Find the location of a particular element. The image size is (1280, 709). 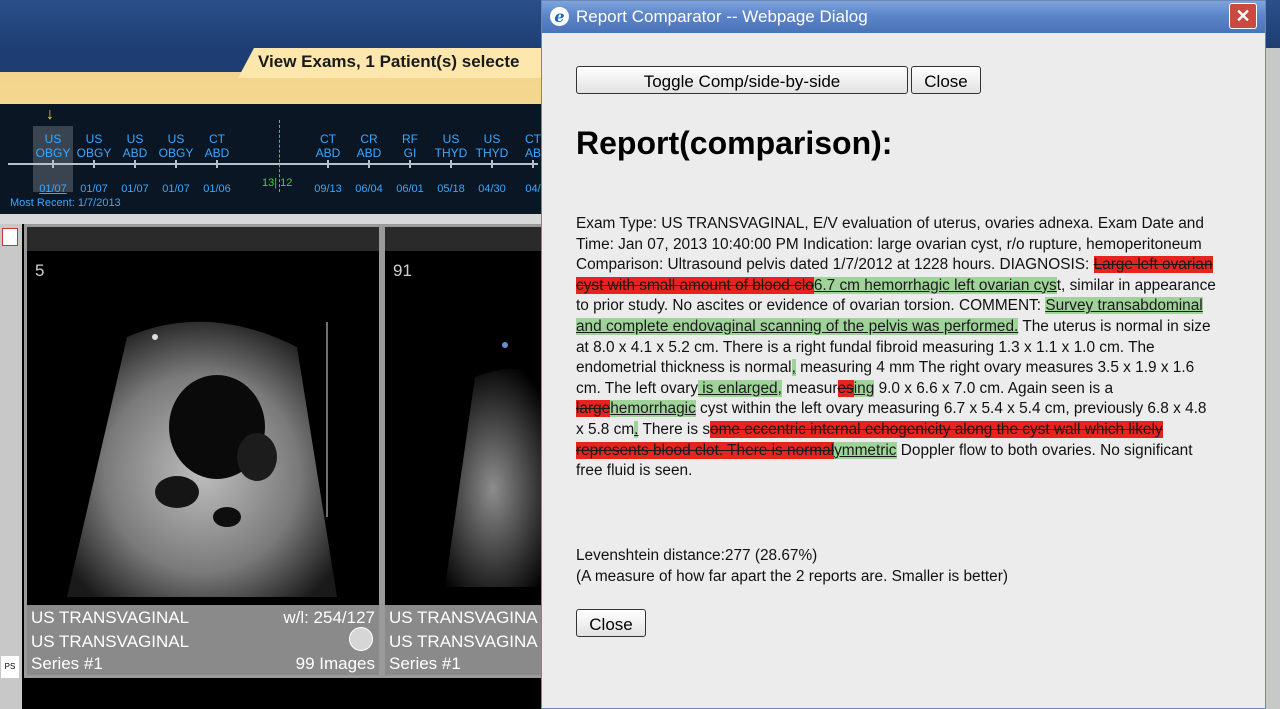

inserted-text: ing is located at coordinates (864, 388).